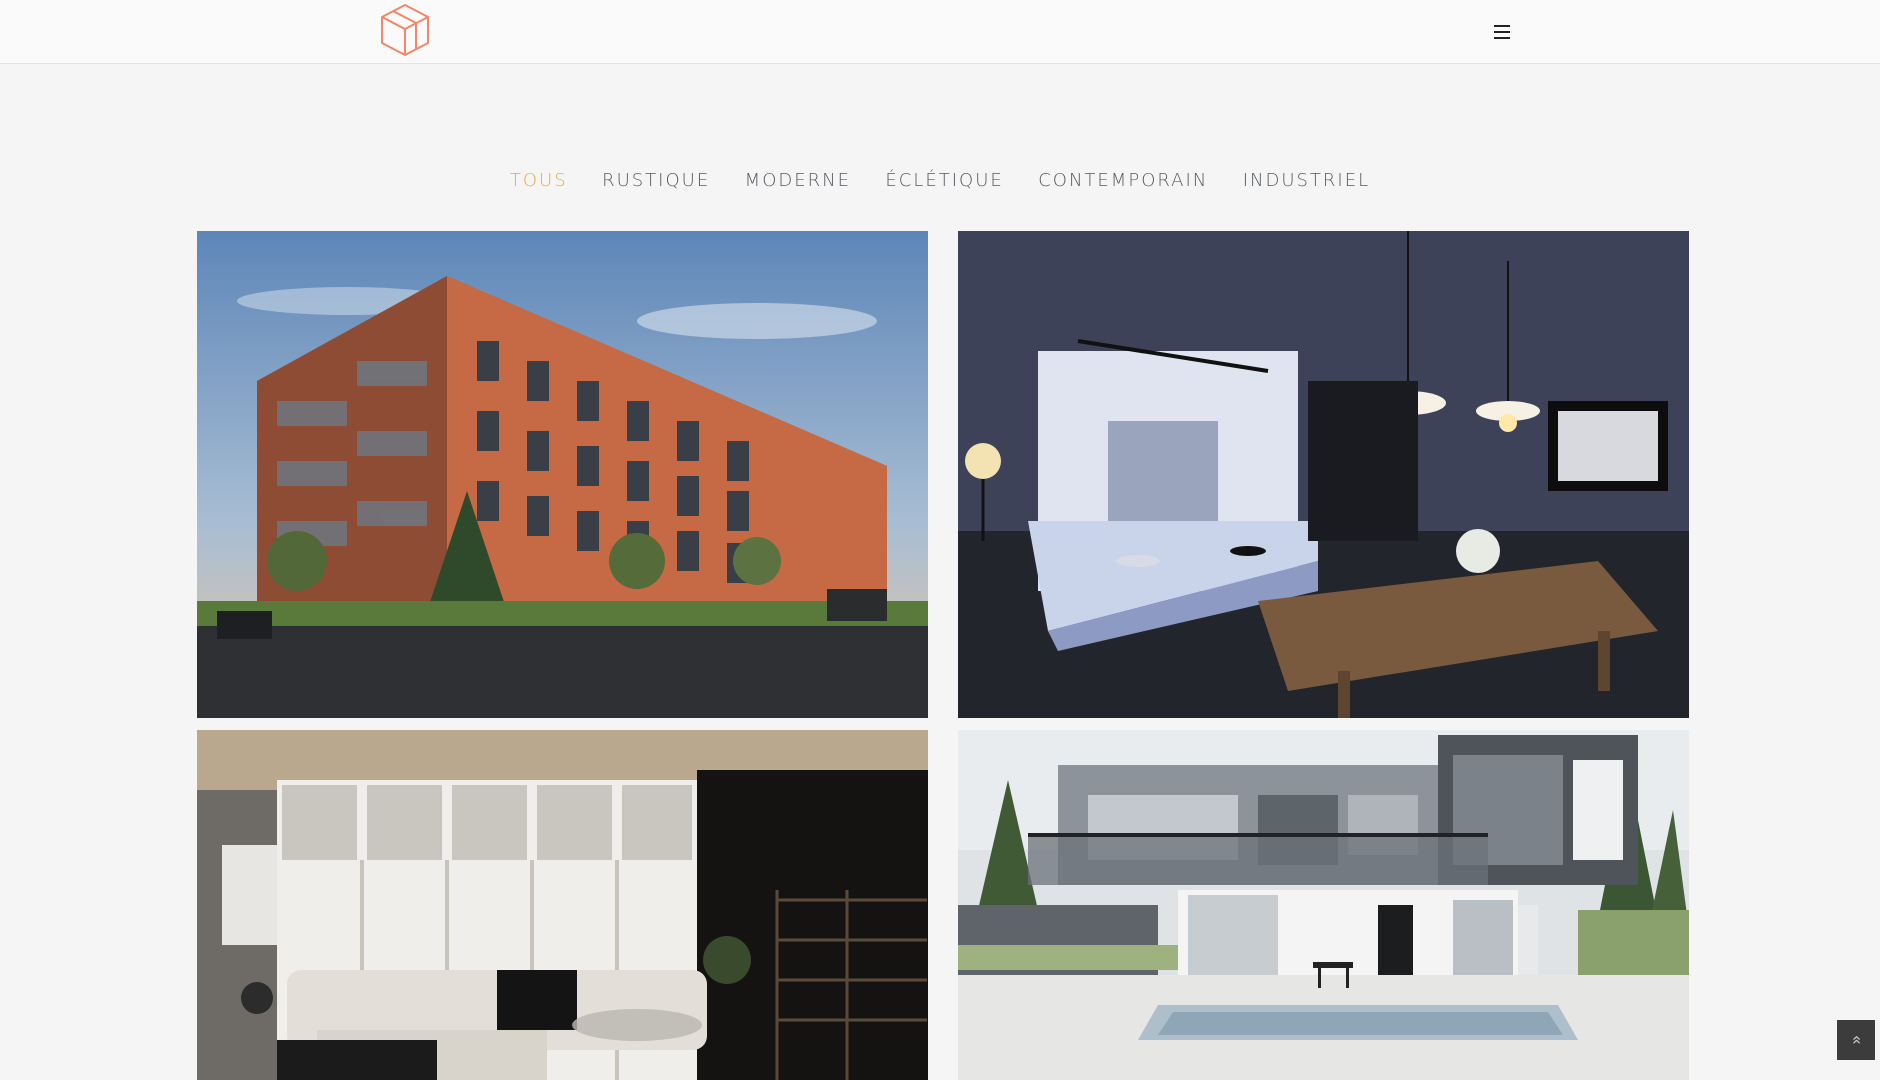 The image size is (1880, 1080). What do you see at coordinates (798, 180) in the screenshot?
I see `filter-moderne: MODERNE` at bounding box center [798, 180].